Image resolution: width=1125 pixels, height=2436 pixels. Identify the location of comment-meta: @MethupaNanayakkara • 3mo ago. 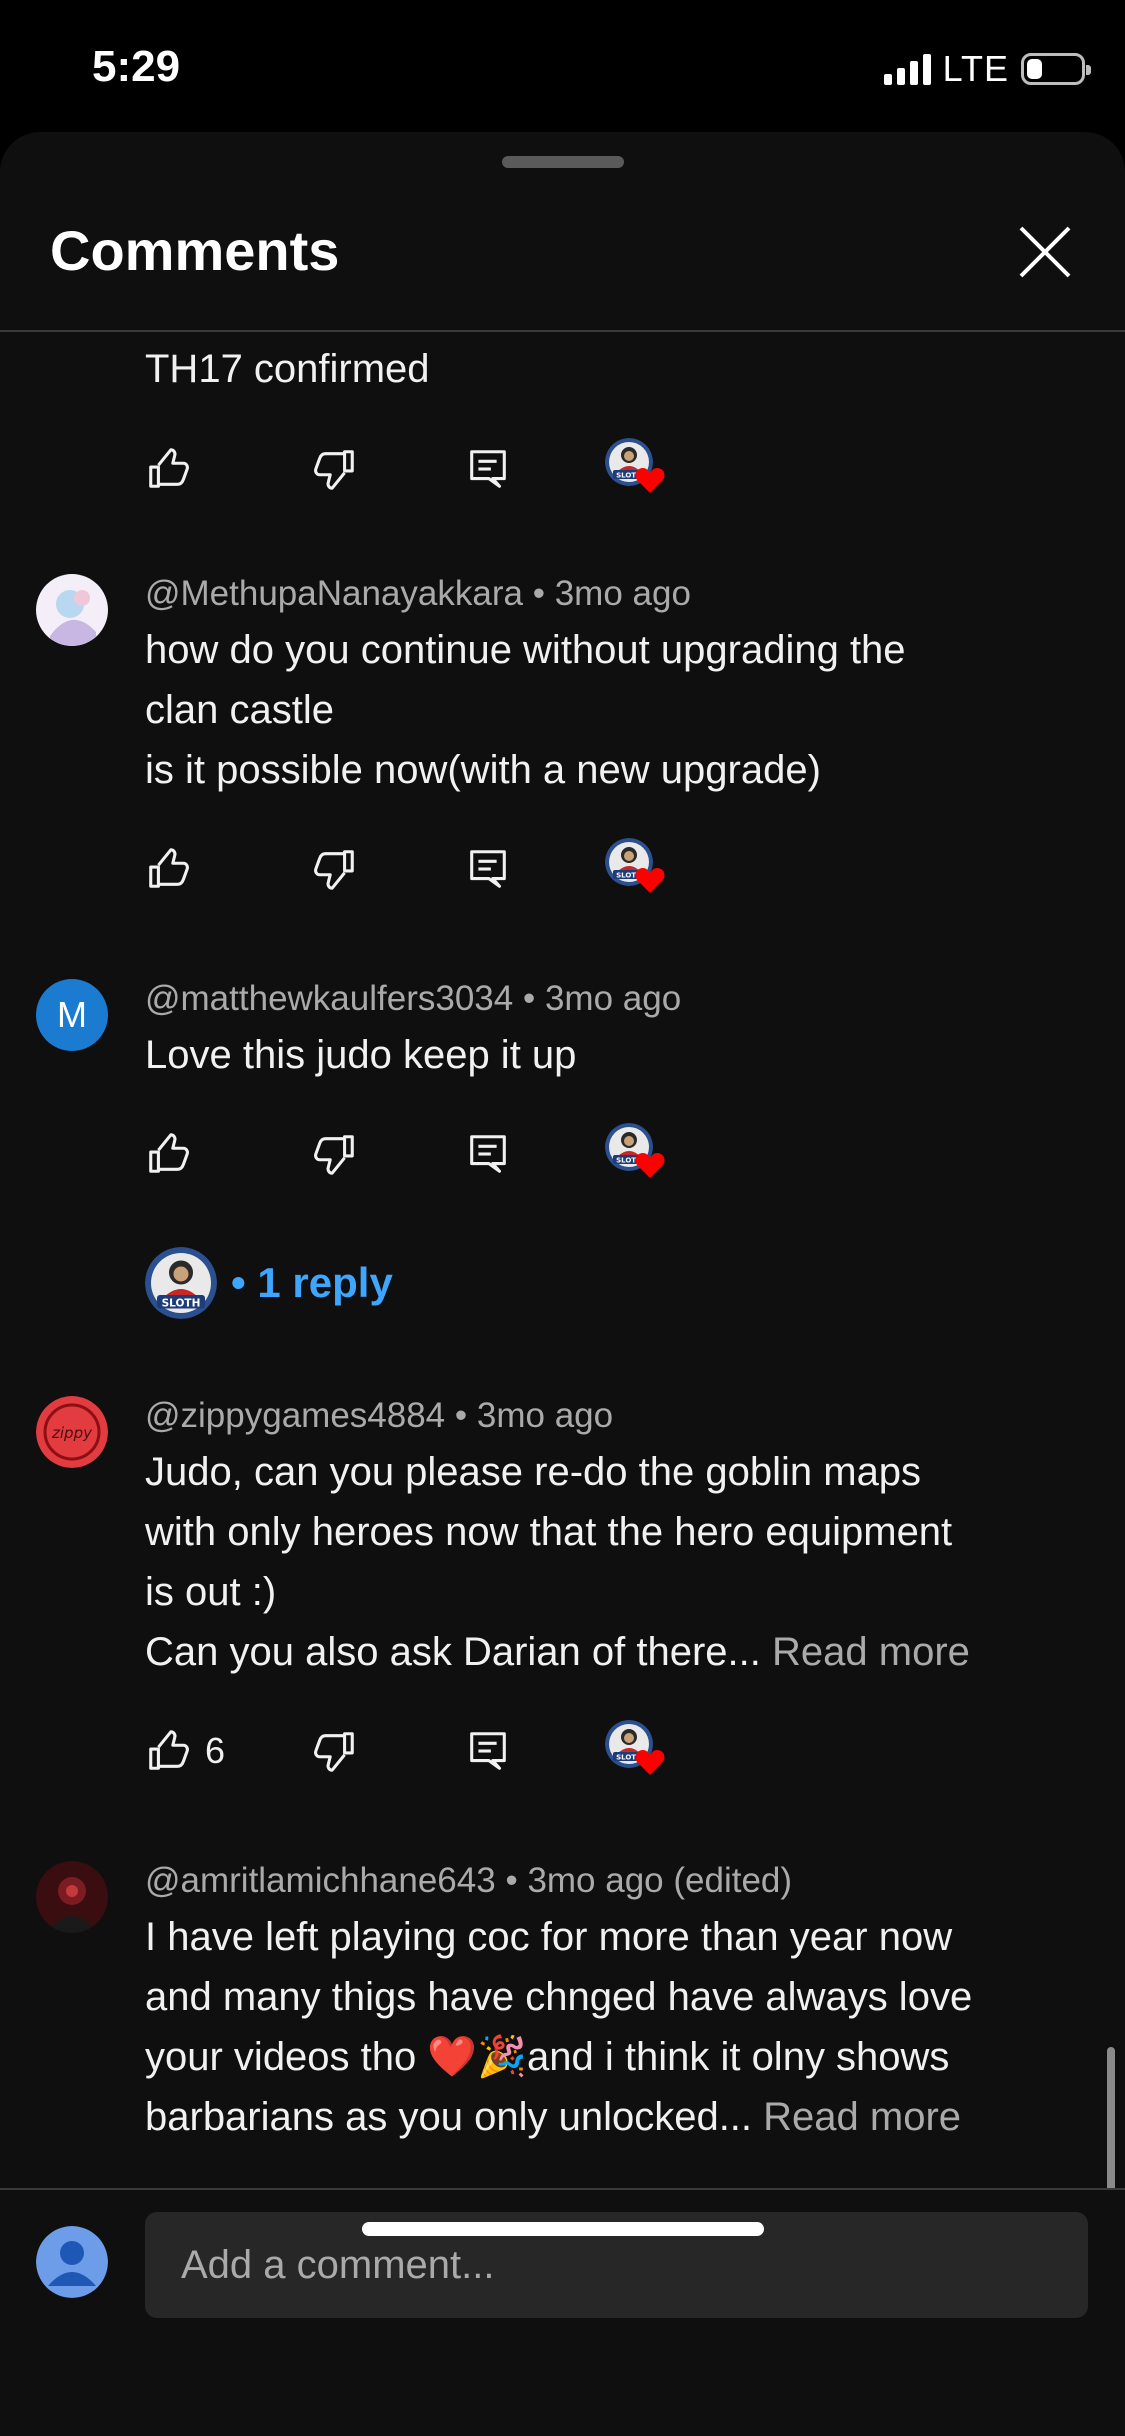
(418, 593).